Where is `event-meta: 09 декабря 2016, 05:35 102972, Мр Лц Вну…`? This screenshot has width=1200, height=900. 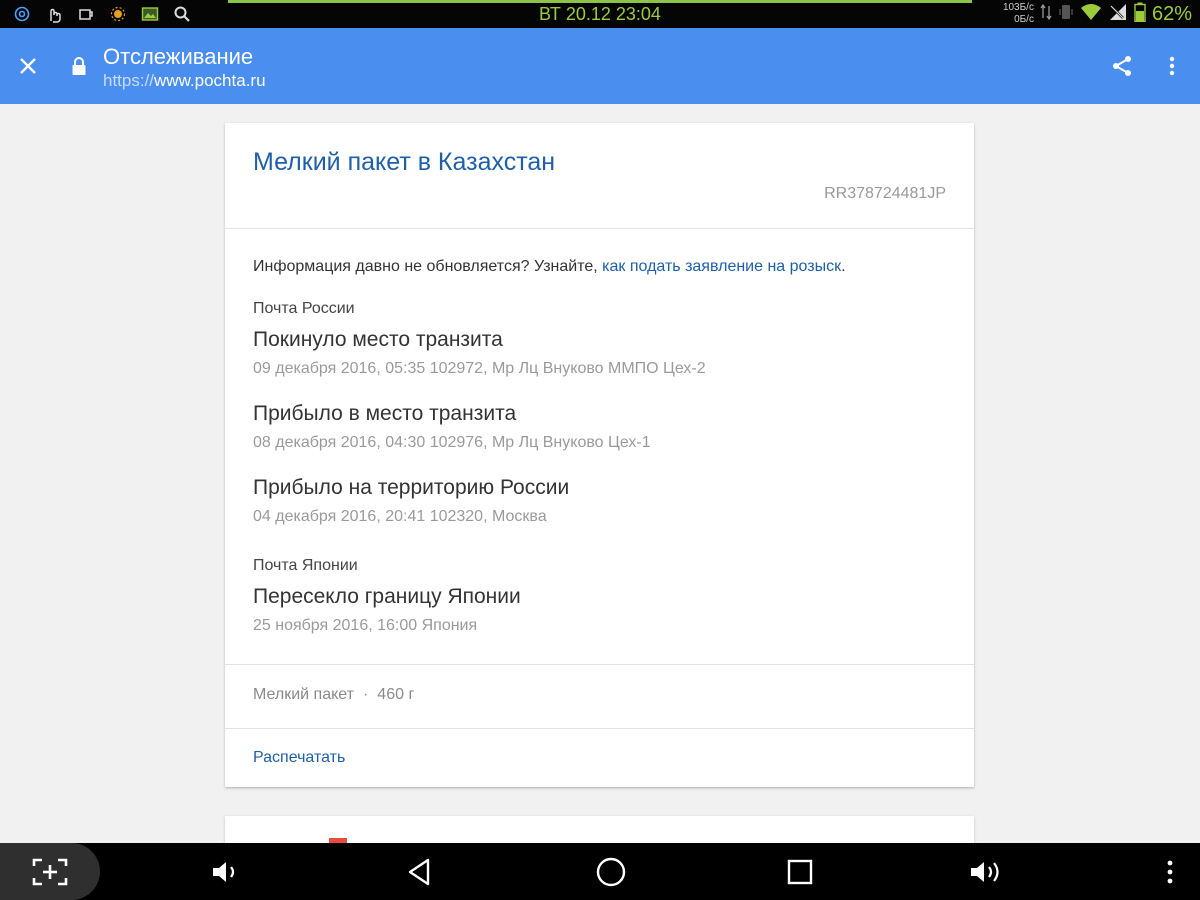 event-meta: 09 декабря 2016, 05:35 102972, Мр Лц Вну… is located at coordinates (479, 368).